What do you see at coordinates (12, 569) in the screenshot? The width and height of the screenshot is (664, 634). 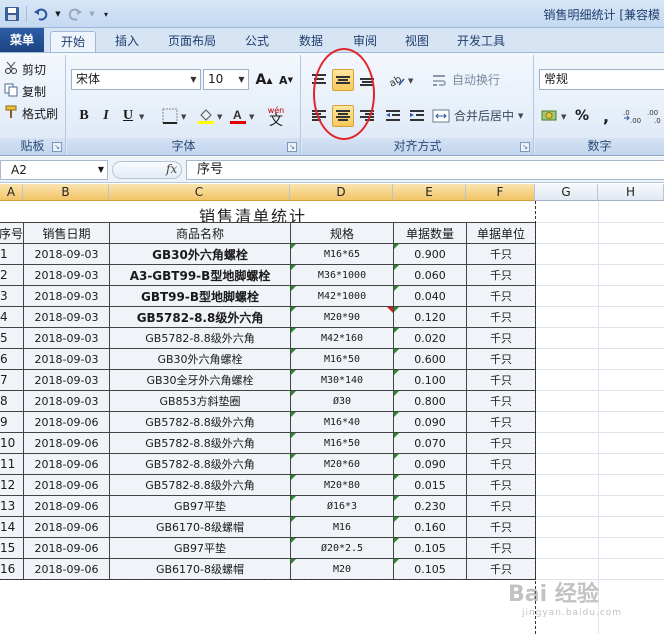 I see `row-index-cell: 16` at bounding box center [12, 569].